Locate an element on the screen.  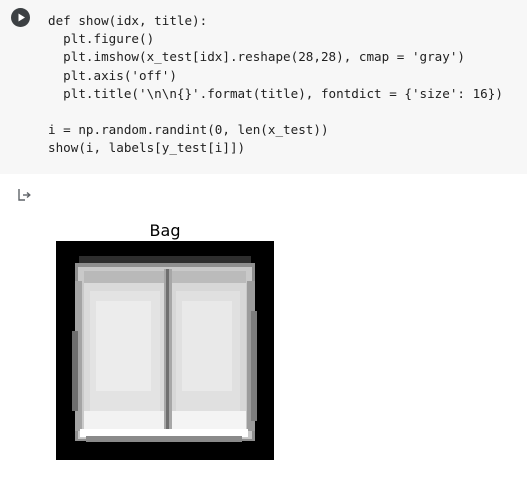
output-arrow-icon-graphic is located at coordinates (24, 195).